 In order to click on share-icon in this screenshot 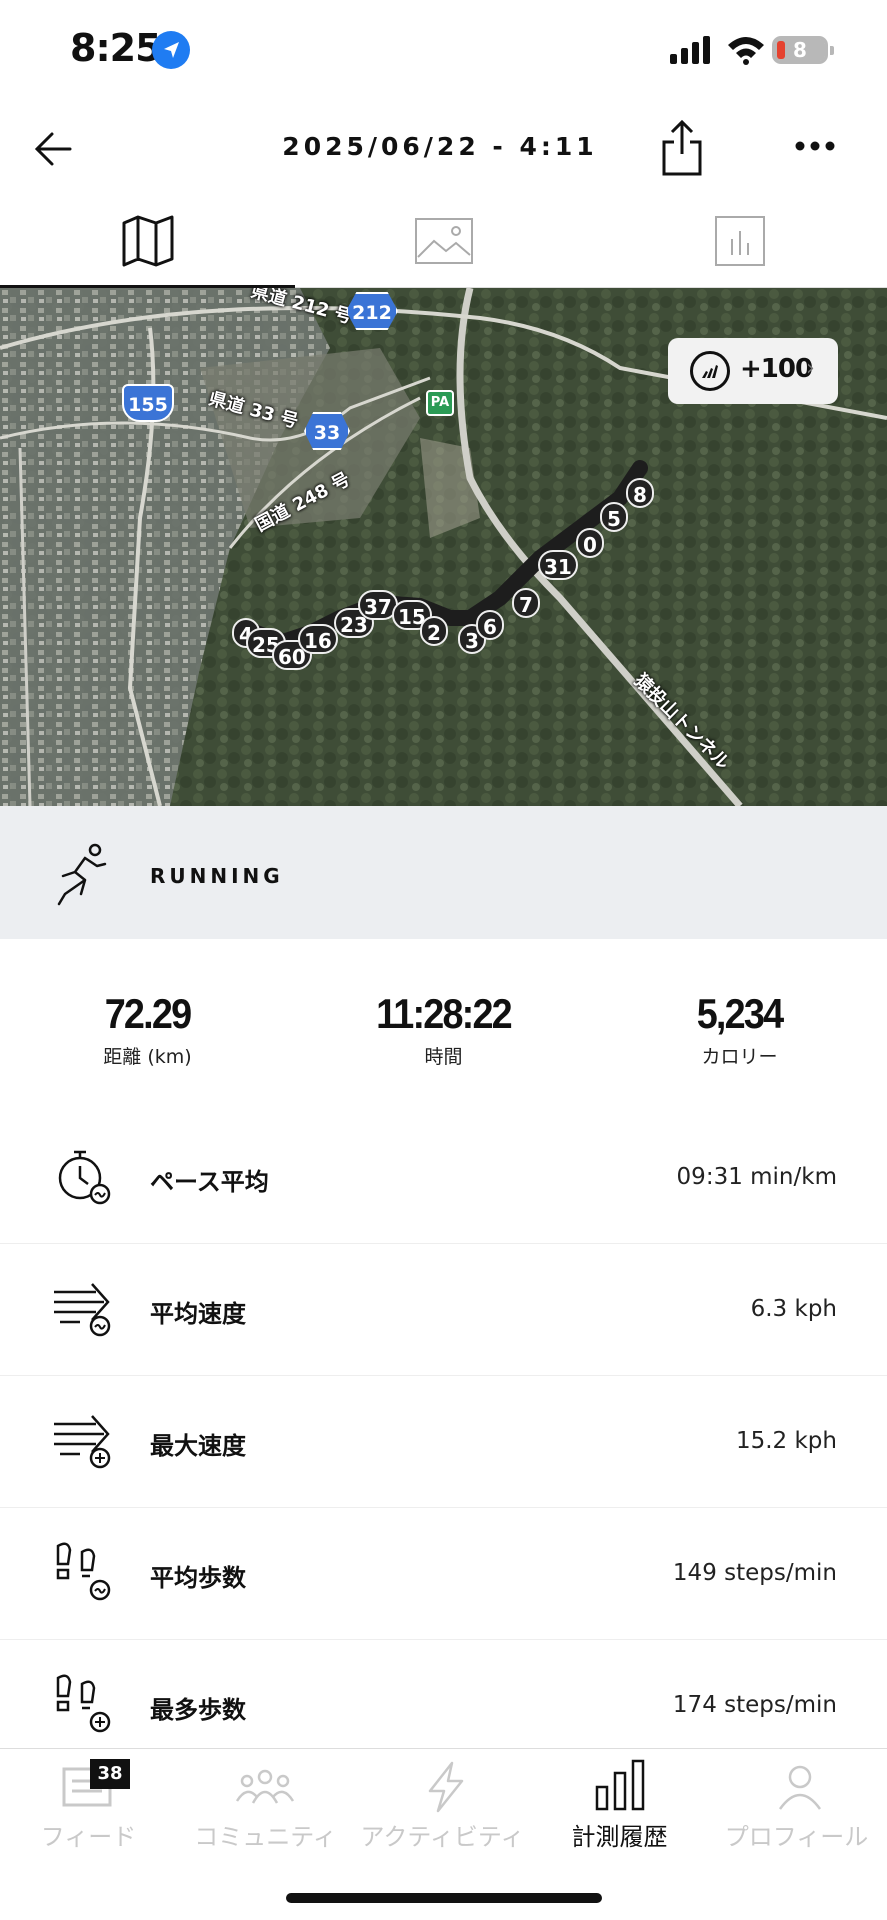, I will do `click(682, 148)`.